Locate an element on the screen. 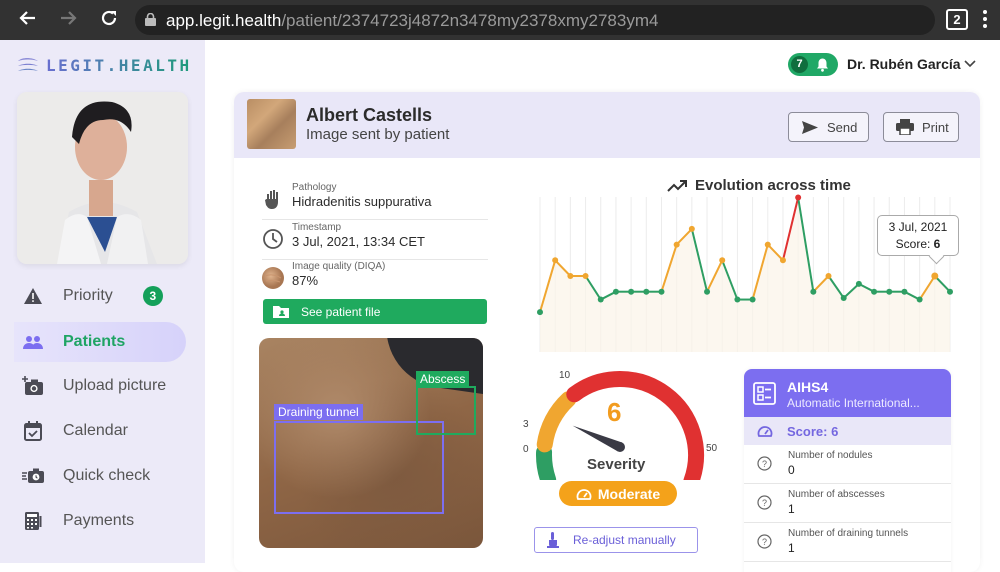 The image size is (1000, 572). gauge-tick-3: 3 is located at coordinates (526, 424).